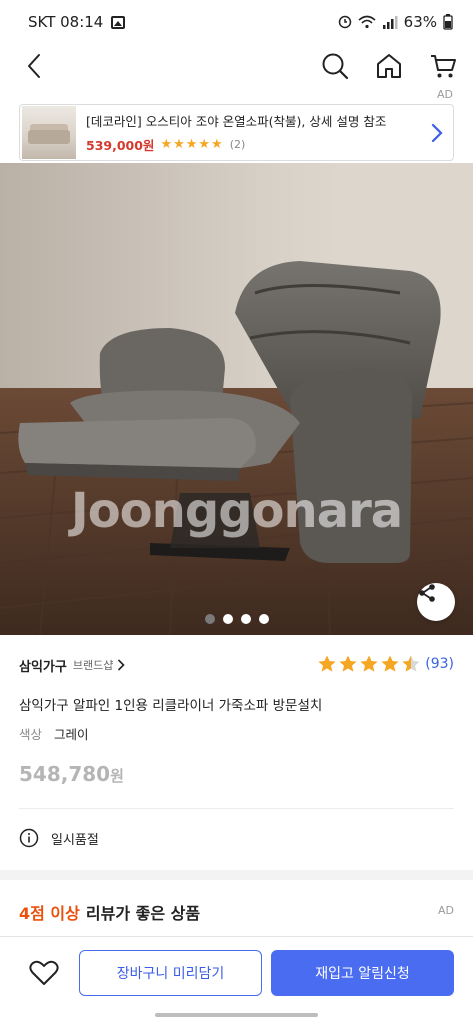 The width and height of the screenshot is (473, 1024). What do you see at coordinates (143, 913) in the screenshot?
I see `recommend-title: 리뷰가 좋은 상품` at bounding box center [143, 913].